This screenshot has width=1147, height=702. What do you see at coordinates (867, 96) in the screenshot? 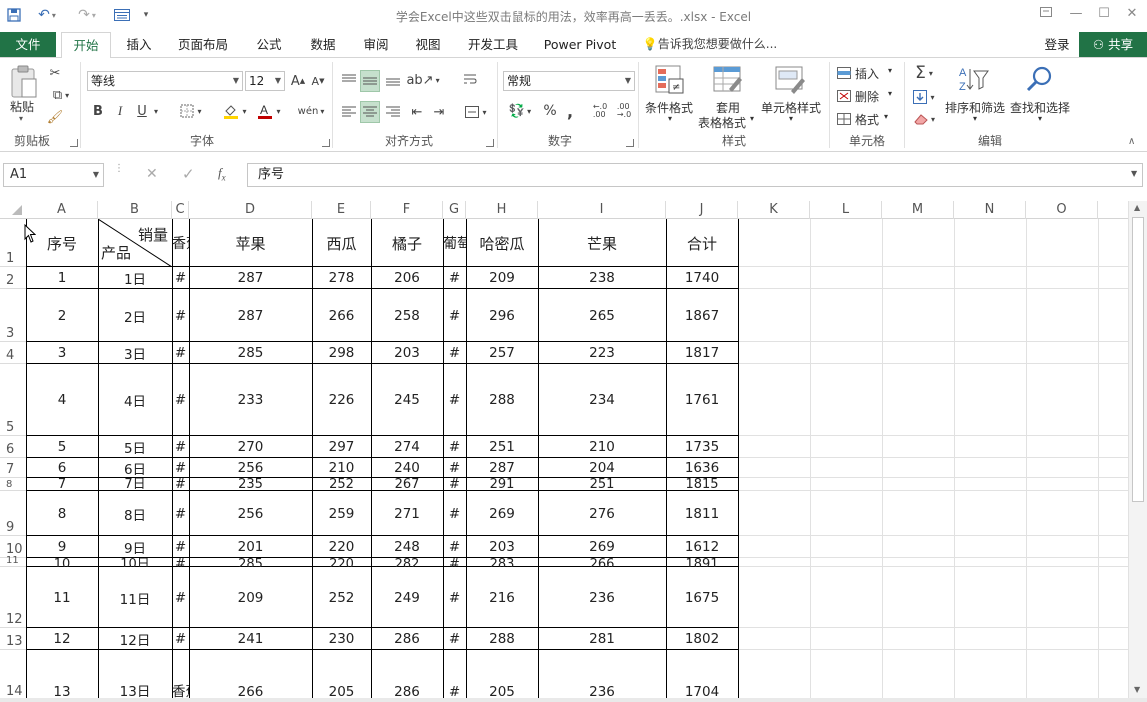
I see `delete-cells-button: 删除` at bounding box center [867, 96].